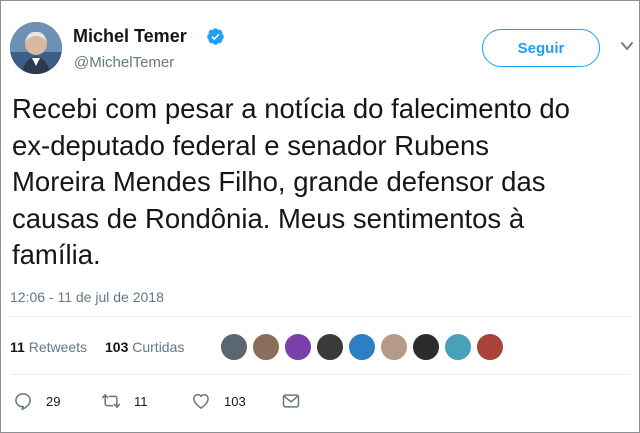  I want to click on likes-stat: 103 Curtidas, so click(144, 347).